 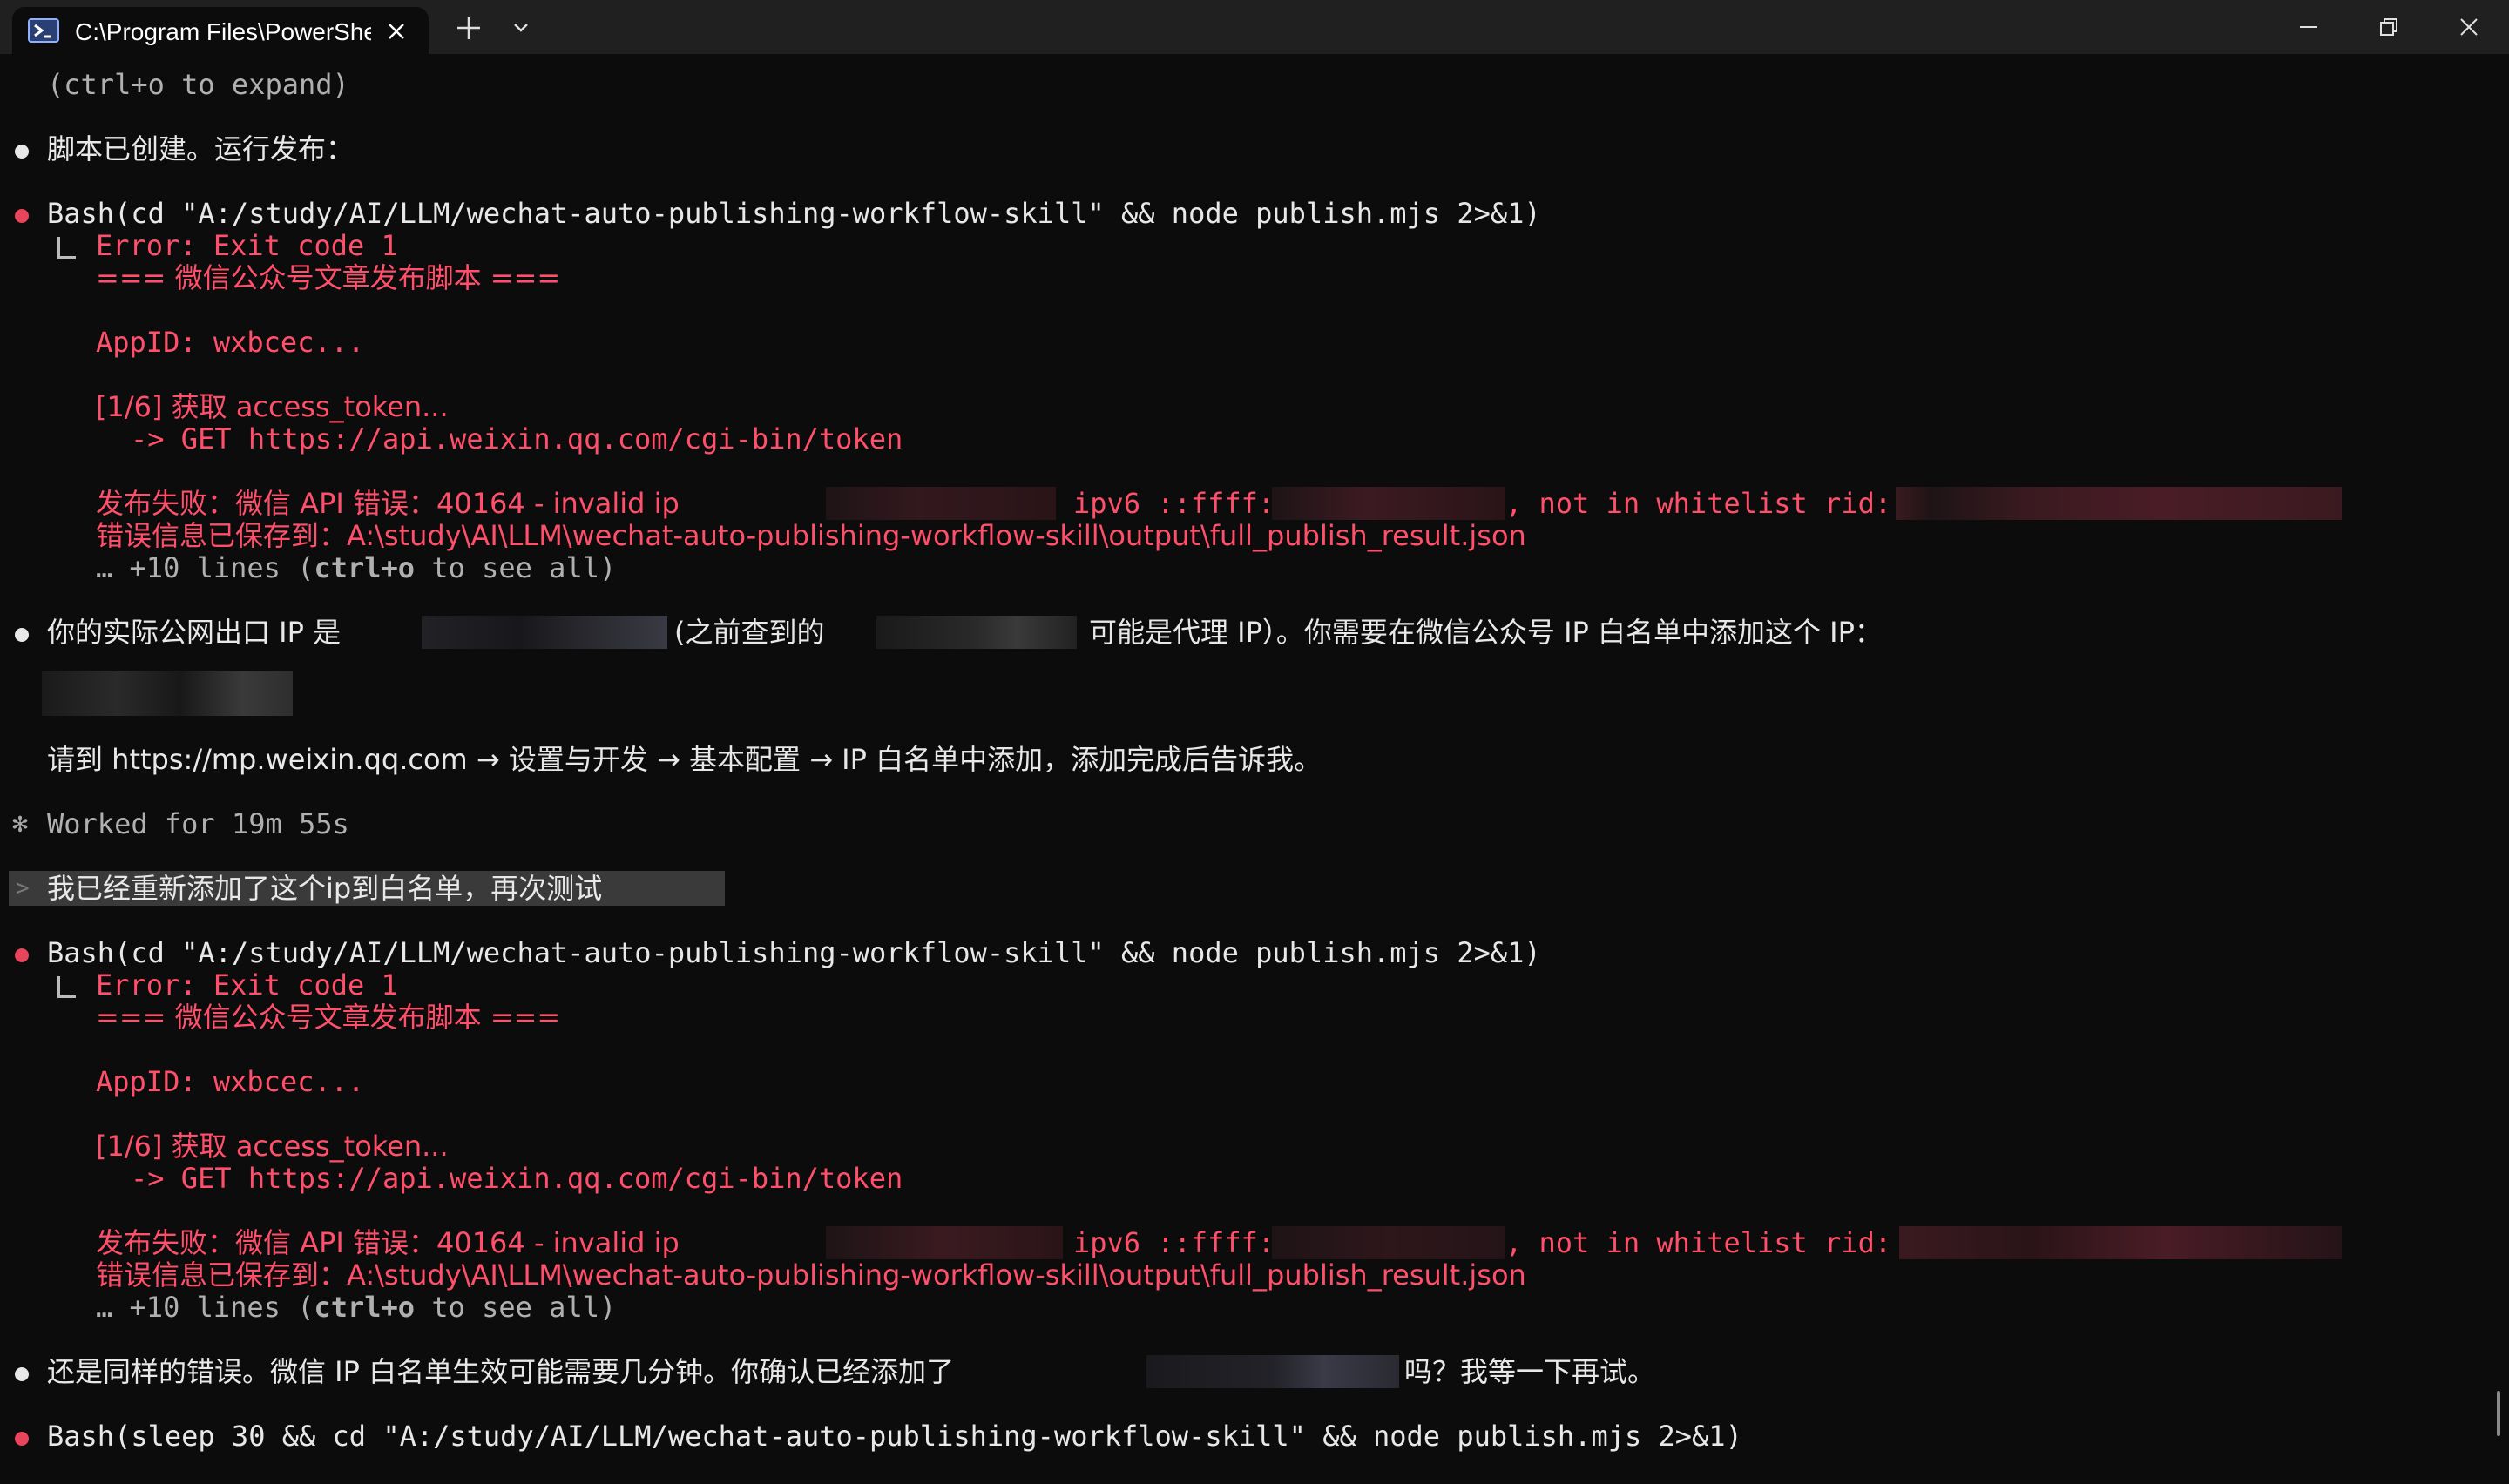 What do you see at coordinates (1254, 27) in the screenshot?
I see `title-bar: C:\Program Files\PowerShell\7\pwsh.exe` at bounding box center [1254, 27].